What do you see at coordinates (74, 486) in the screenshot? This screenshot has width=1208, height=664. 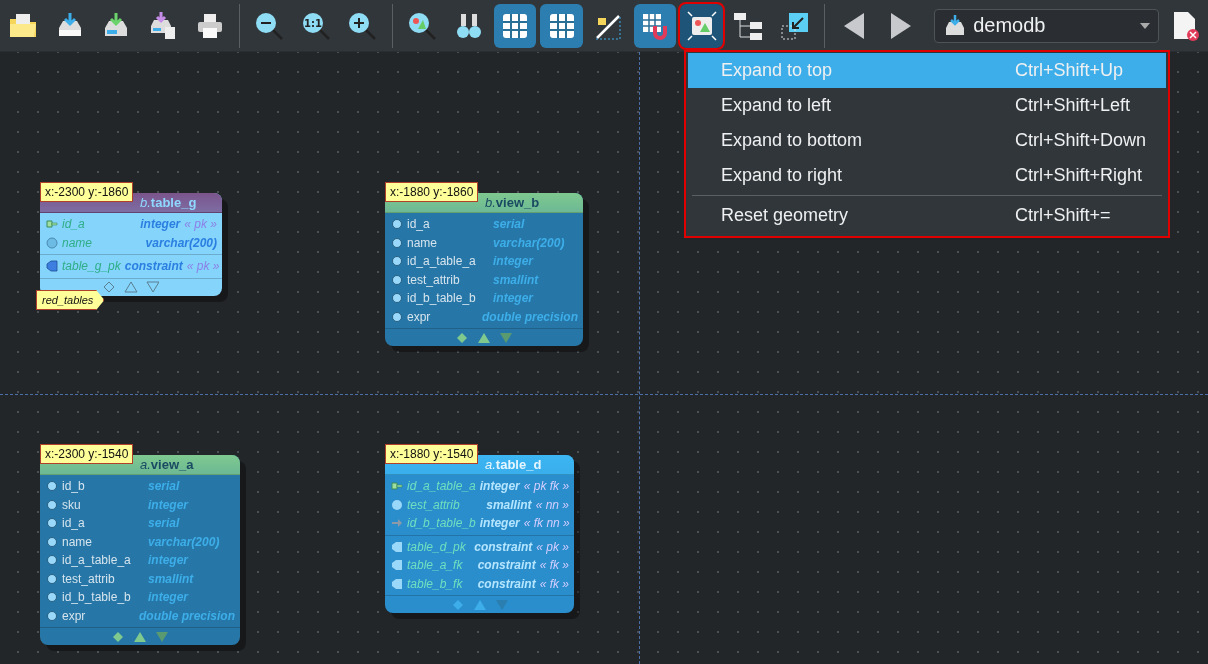 I see `column-name: id_b` at bounding box center [74, 486].